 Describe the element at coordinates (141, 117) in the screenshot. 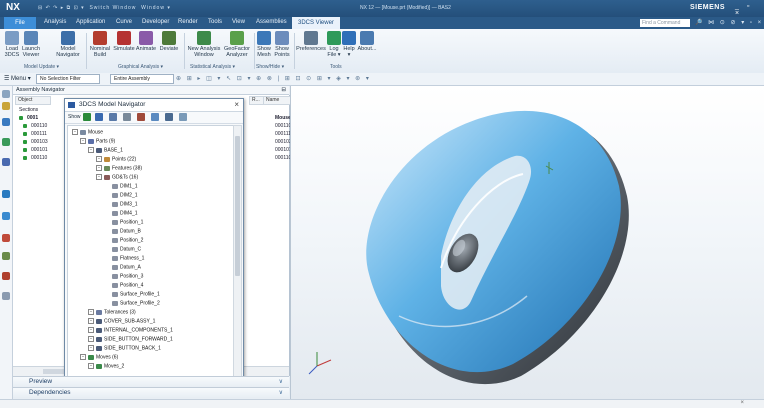

I see `show-moves-icon` at that location.